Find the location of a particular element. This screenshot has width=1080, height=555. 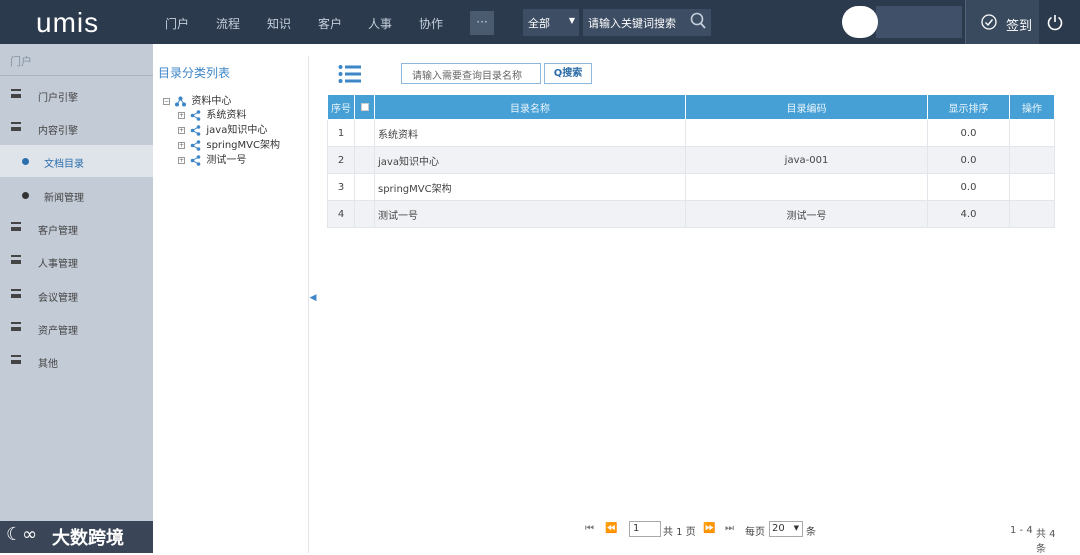

nav-item-knowledge: 知识 is located at coordinates (279, 23).